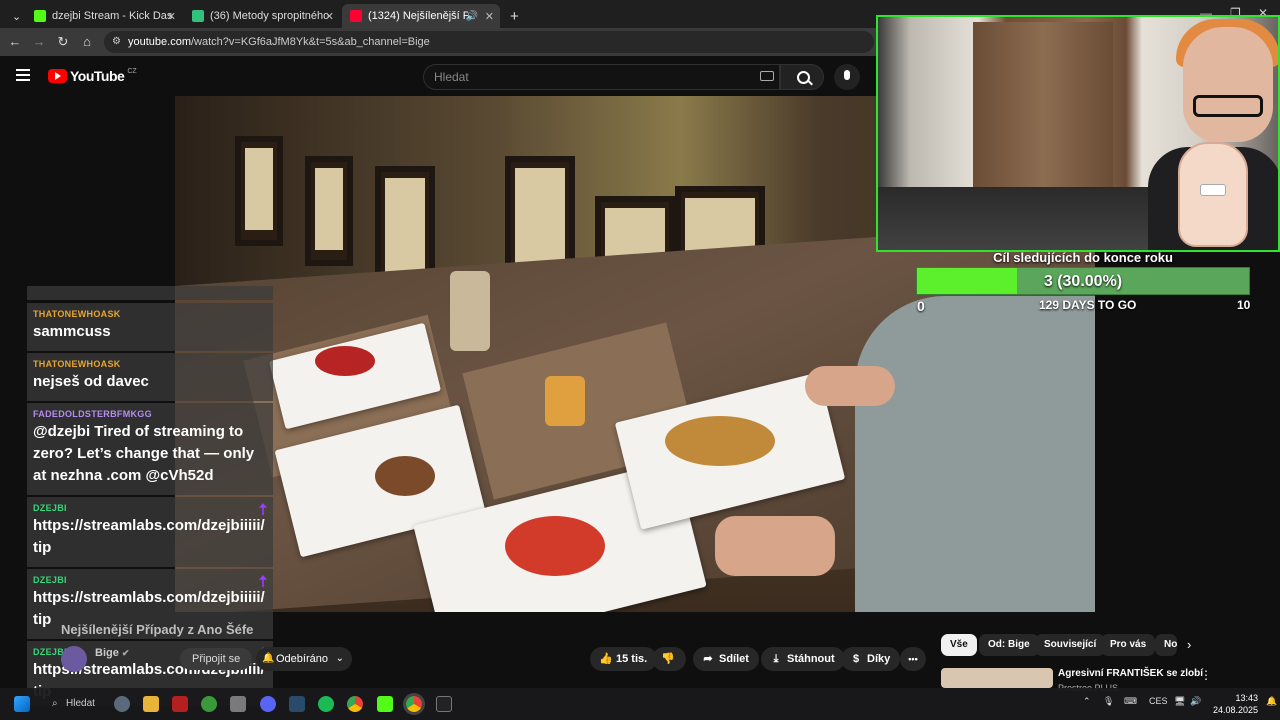  Describe the element at coordinates (150, 377) in the screenshot. I see `chat-message: THATONEWHOASK nejseš od davec` at that location.